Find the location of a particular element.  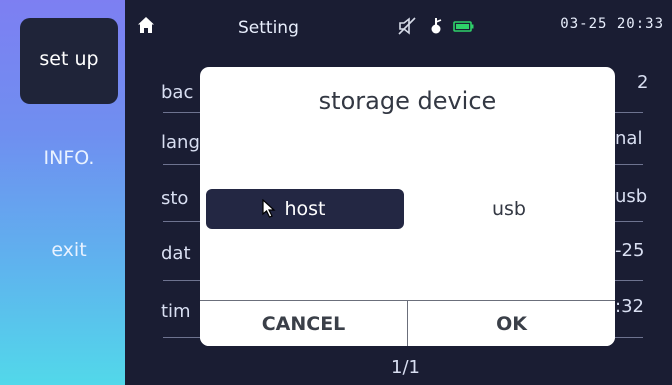

option-label: host is located at coordinates (305, 209).